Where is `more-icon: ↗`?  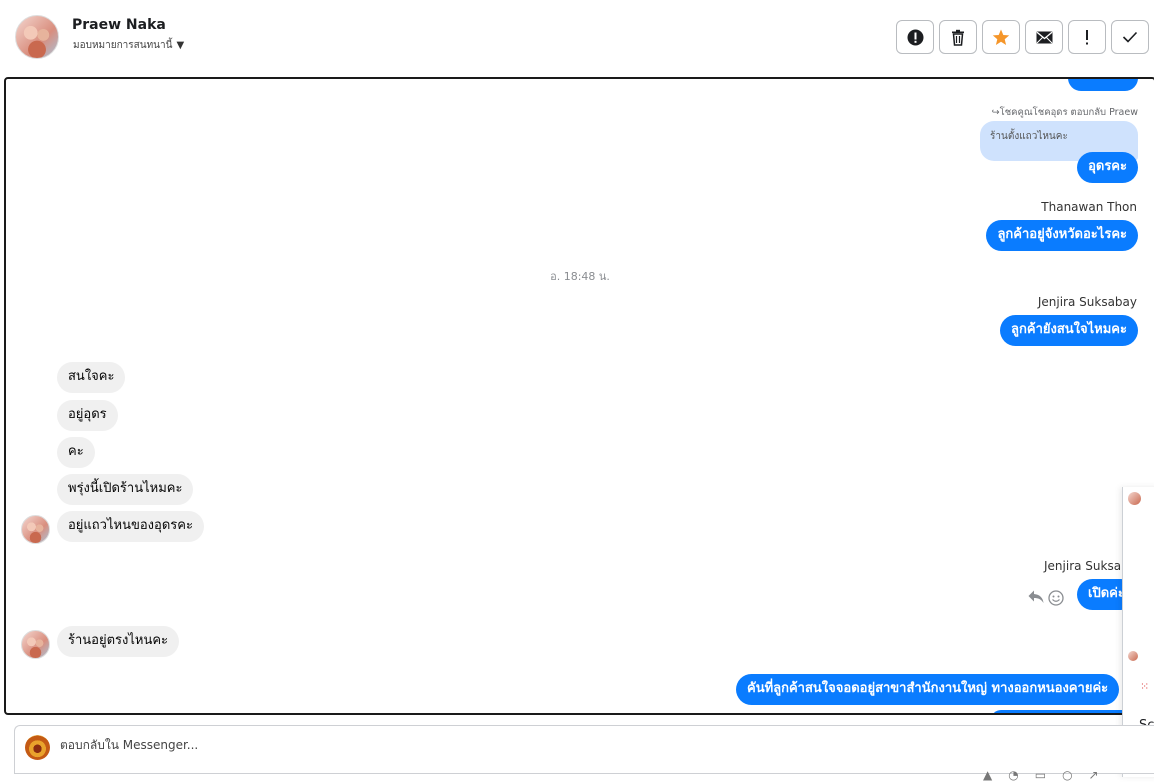
more-icon: ↗ is located at coordinates (1094, 775).